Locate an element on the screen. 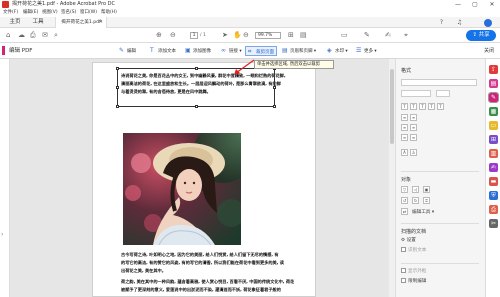 The width and height of the screenshot is (500, 297). flip-horizontal-icon: ◁ is located at coordinates (415, 189).